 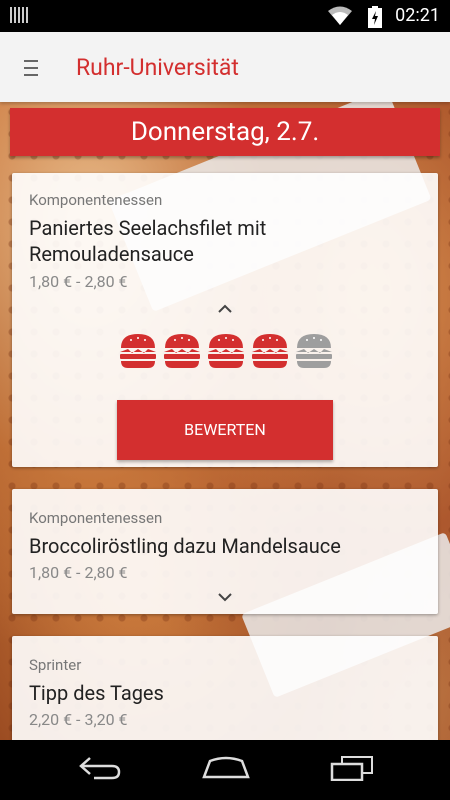 I want to click on status-bar: 02:21, so click(x=225, y=16).